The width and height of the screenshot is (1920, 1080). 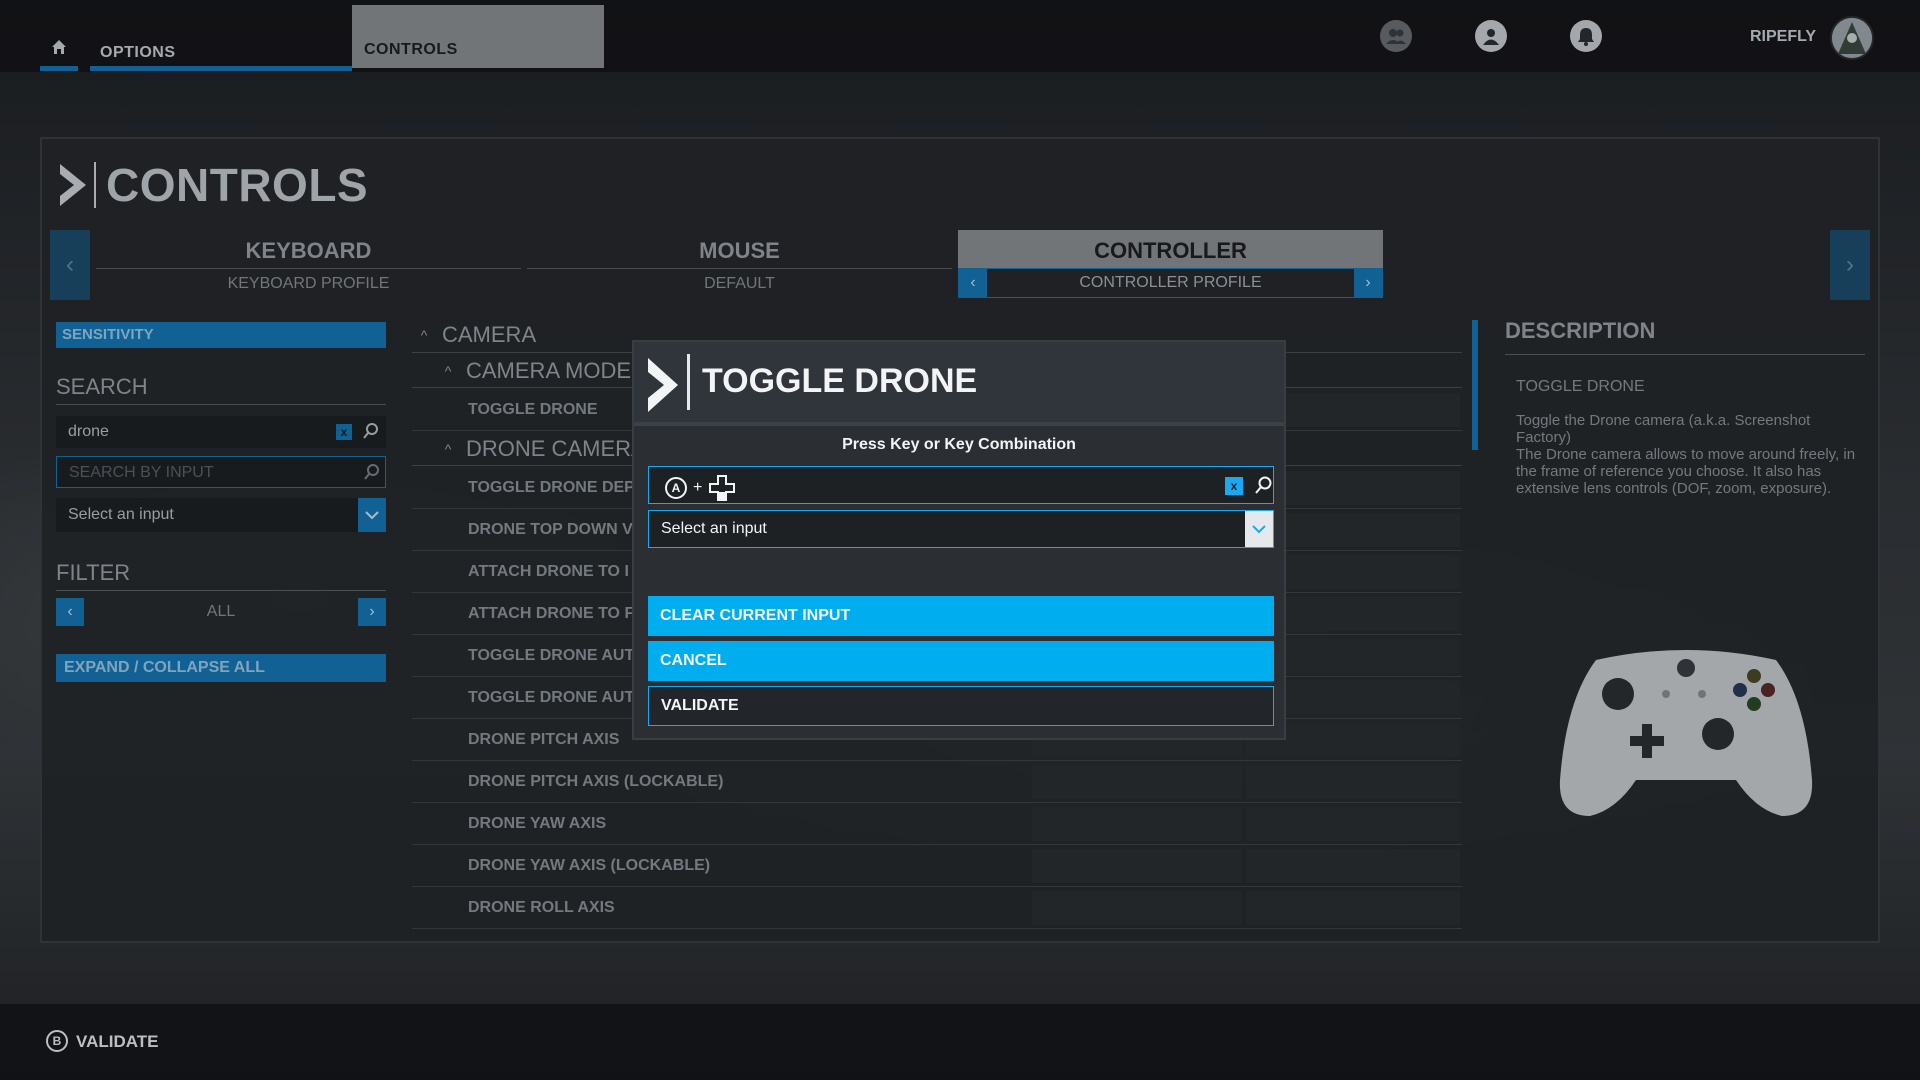 I want to click on dialog-header: TOGGLE DRONE, so click(x=959, y=384).